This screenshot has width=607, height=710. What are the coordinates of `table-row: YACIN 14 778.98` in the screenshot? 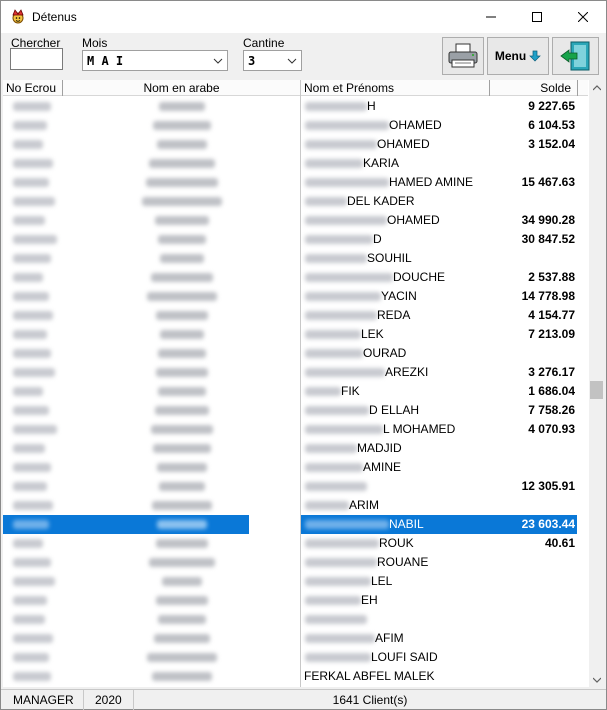 It's located at (295, 296).